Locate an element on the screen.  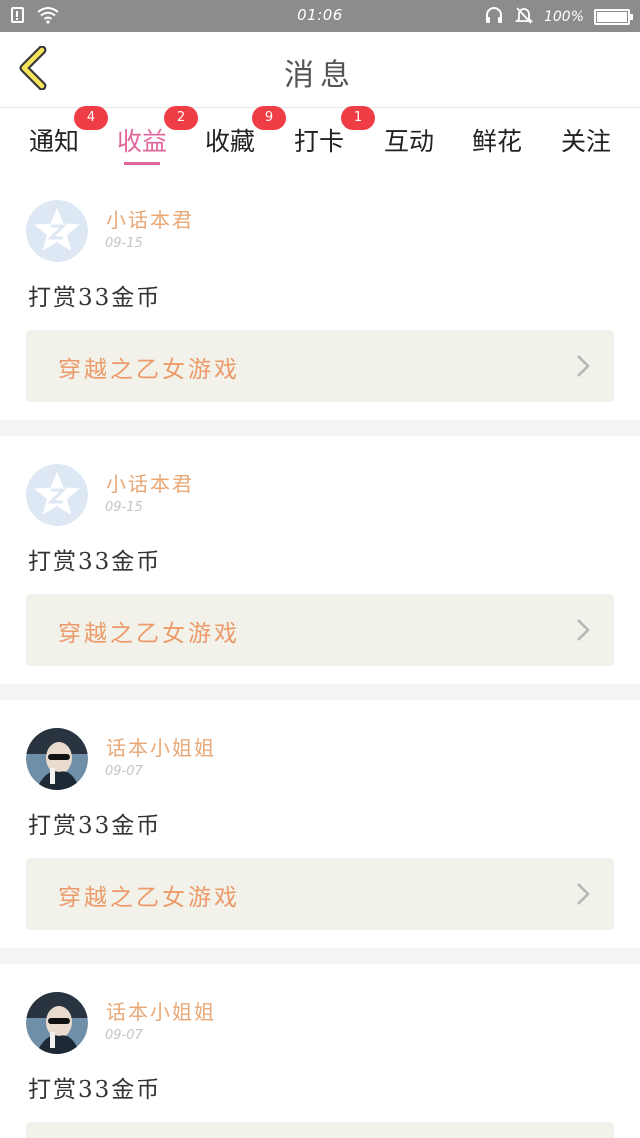
tab-checkin: 打卡 1 is located at coordinates (327, 137).